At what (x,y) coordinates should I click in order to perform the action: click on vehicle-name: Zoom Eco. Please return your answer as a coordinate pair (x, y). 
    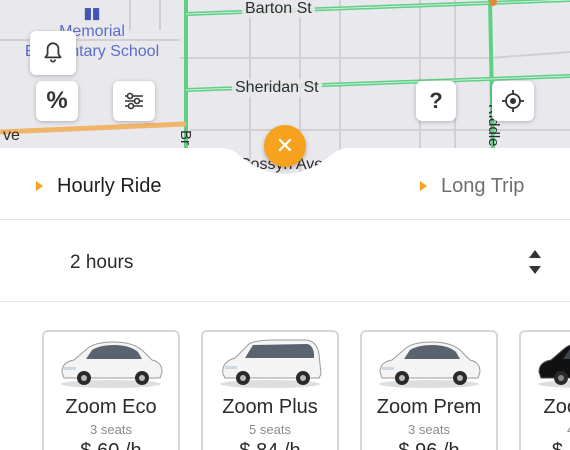
    Looking at the image, I should click on (111, 407).